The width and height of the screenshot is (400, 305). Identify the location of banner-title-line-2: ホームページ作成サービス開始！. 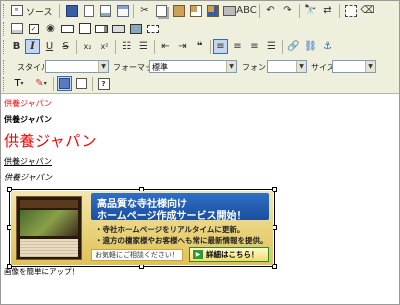
(172, 216).